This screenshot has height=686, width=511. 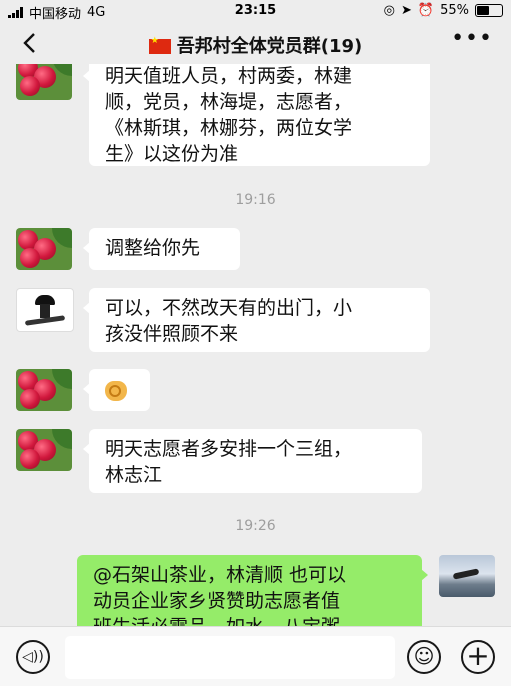 I want to click on message-bubble: 调整给你先, so click(x=161, y=249).